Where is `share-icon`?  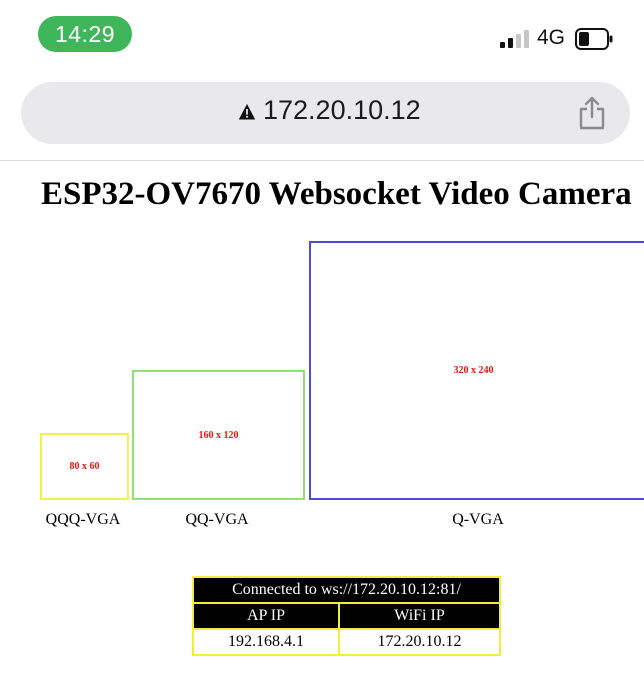 share-icon is located at coordinates (592, 113).